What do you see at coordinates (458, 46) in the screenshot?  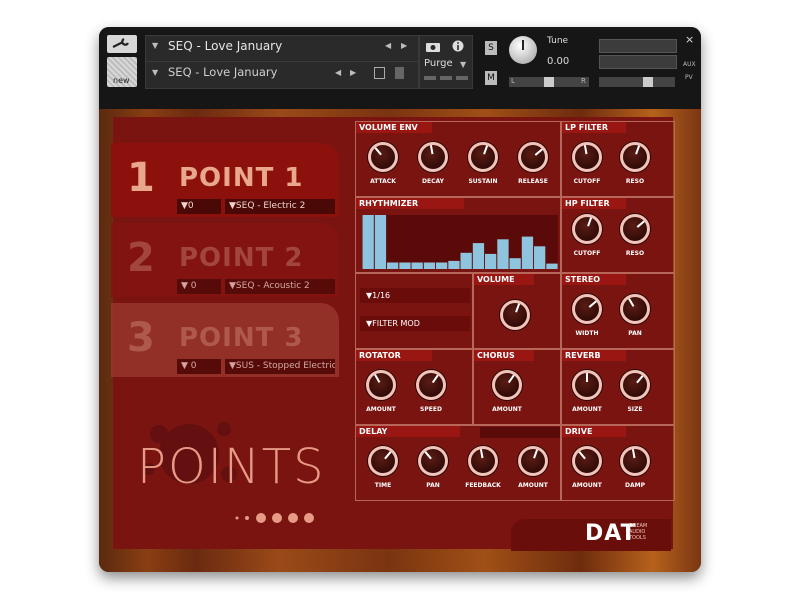 I see `info-icon` at bounding box center [458, 46].